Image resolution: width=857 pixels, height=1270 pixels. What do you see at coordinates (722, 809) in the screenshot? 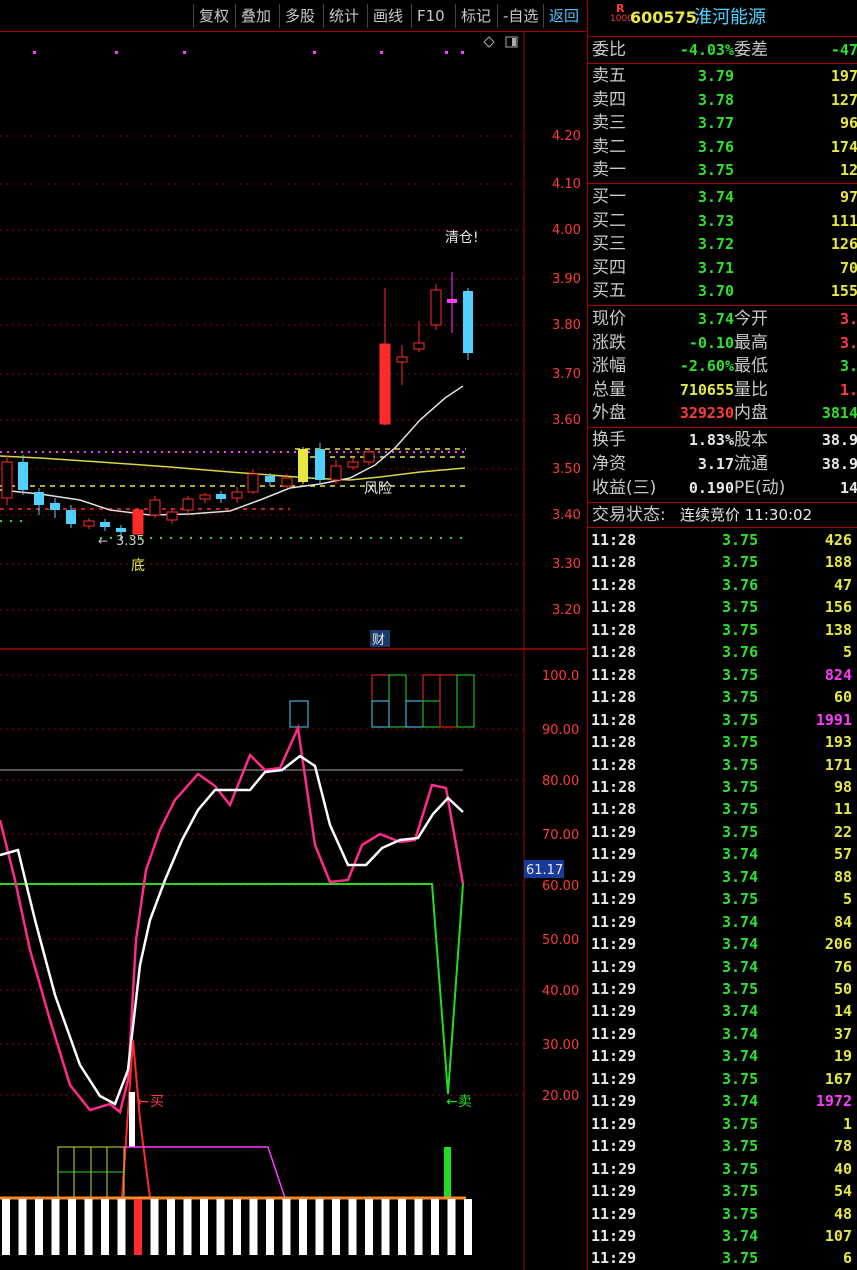
I see `tick-row: 11:28 3.75 11` at bounding box center [722, 809].